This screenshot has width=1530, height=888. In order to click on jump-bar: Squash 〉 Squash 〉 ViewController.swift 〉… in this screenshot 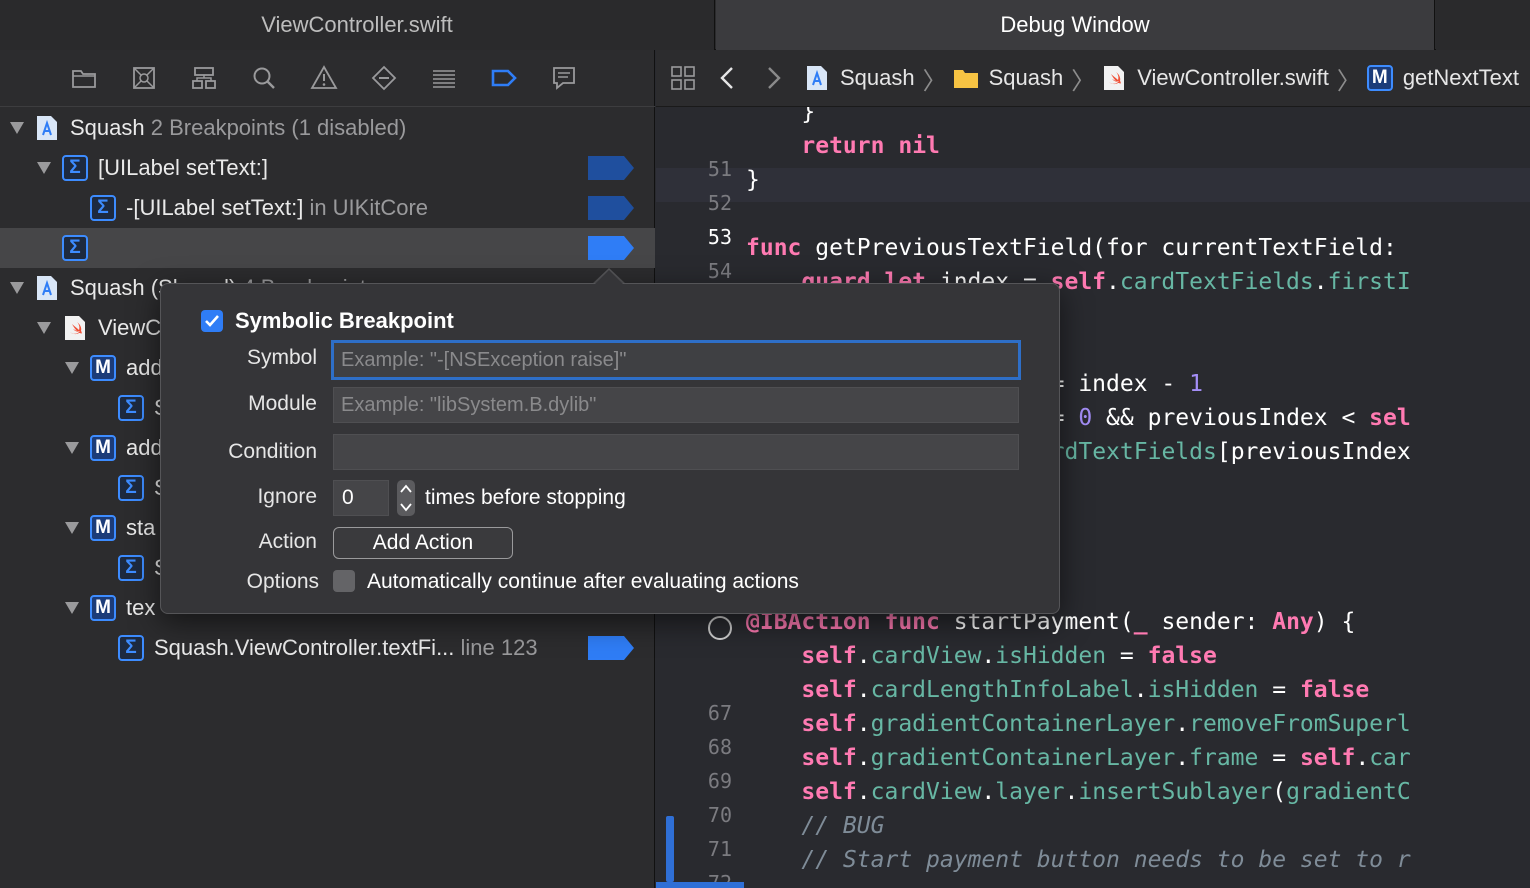, I will do `click(1093, 78)`.